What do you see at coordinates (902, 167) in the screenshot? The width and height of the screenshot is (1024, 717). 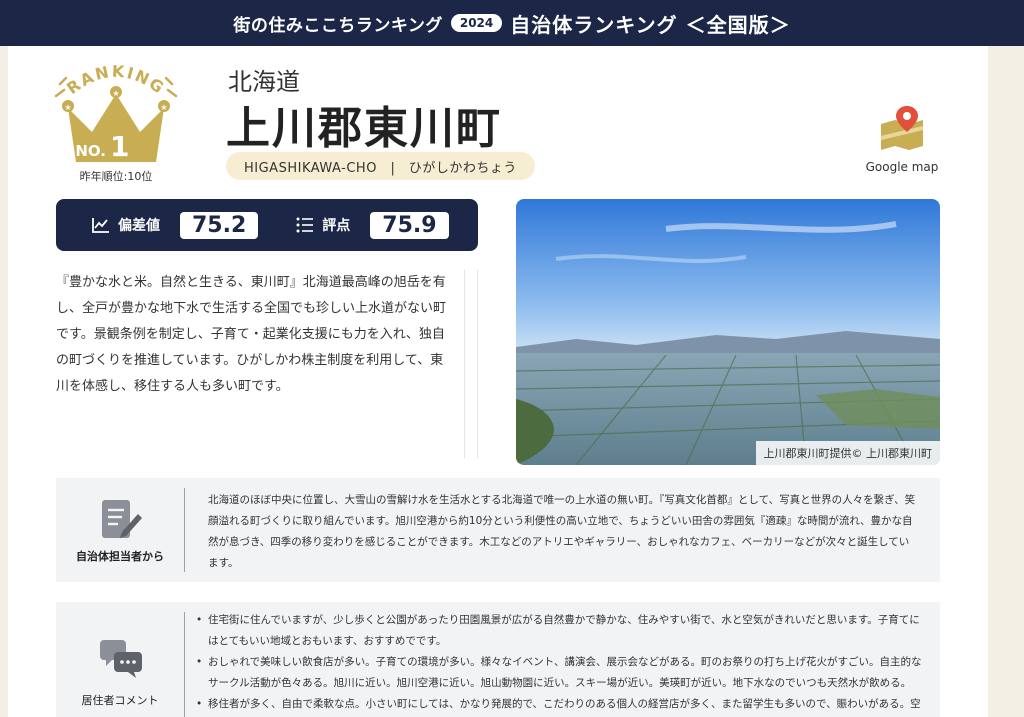 I see `google-map-label: Google map` at bounding box center [902, 167].